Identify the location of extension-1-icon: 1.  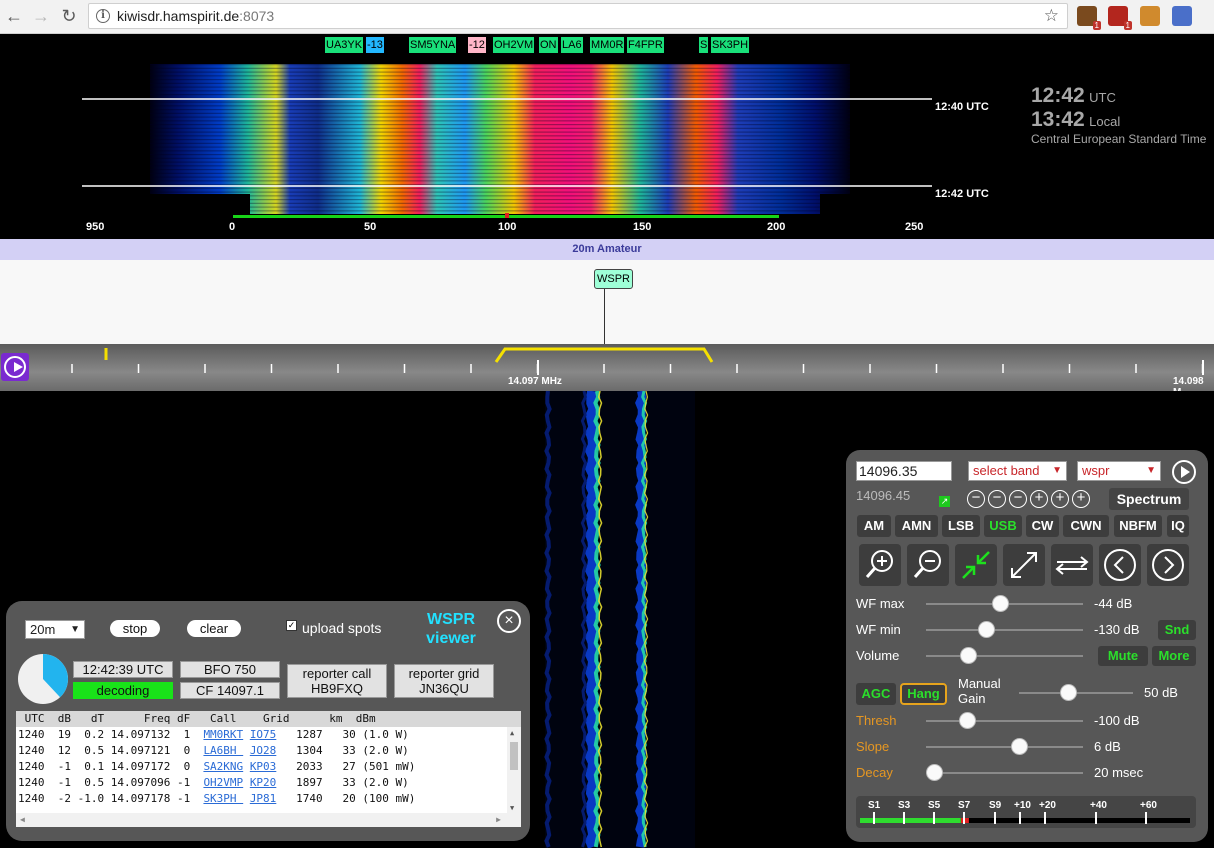
(1089, 18).